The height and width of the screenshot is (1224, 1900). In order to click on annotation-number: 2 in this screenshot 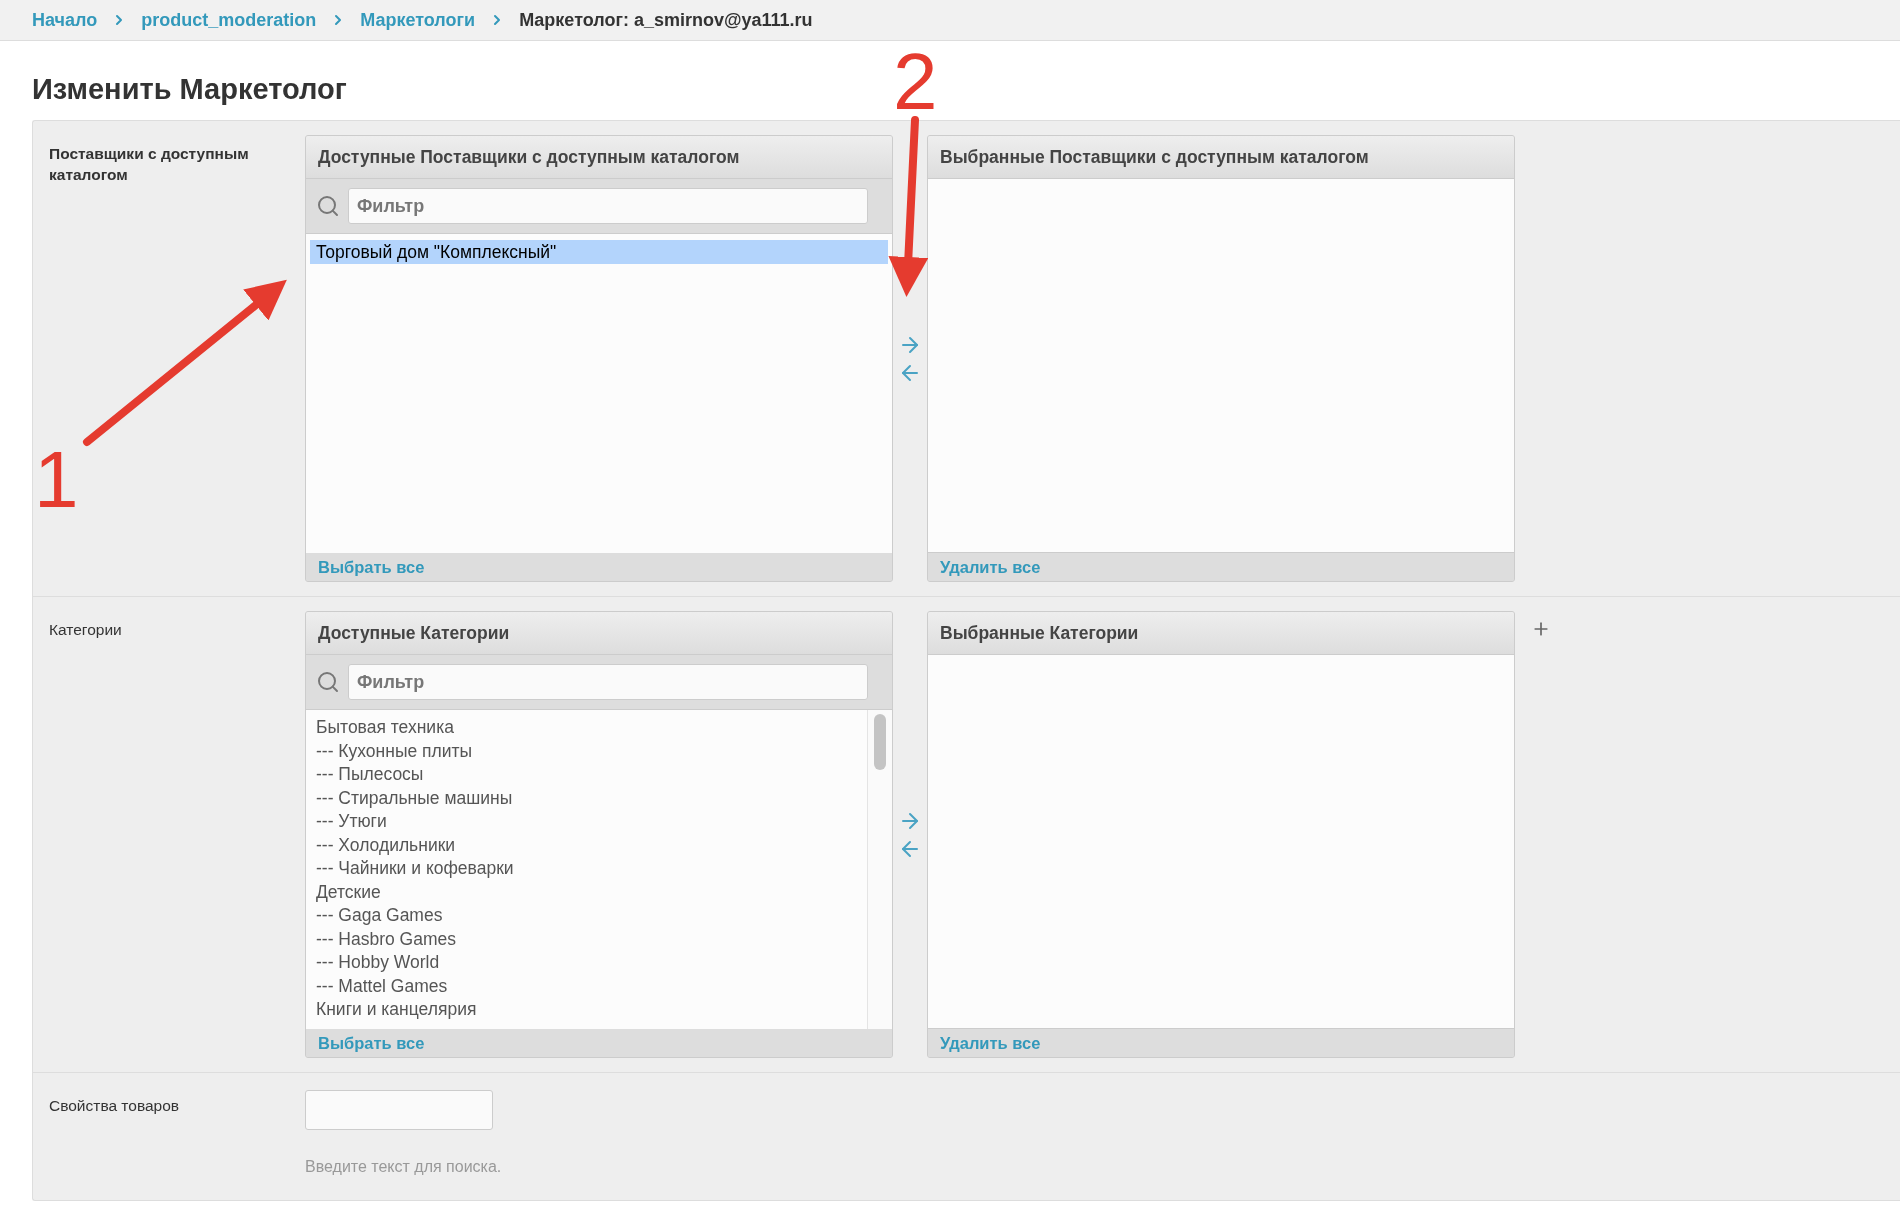, I will do `click(915, 82)`.